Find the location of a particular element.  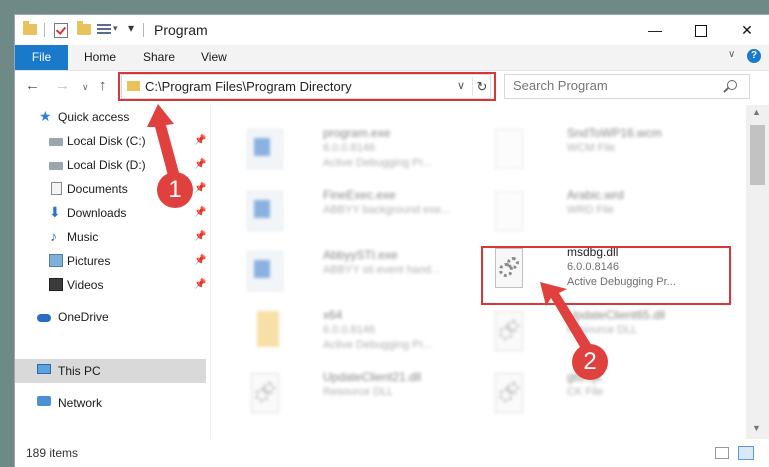

close-button: ✕ is located at coordinates (746, 30).